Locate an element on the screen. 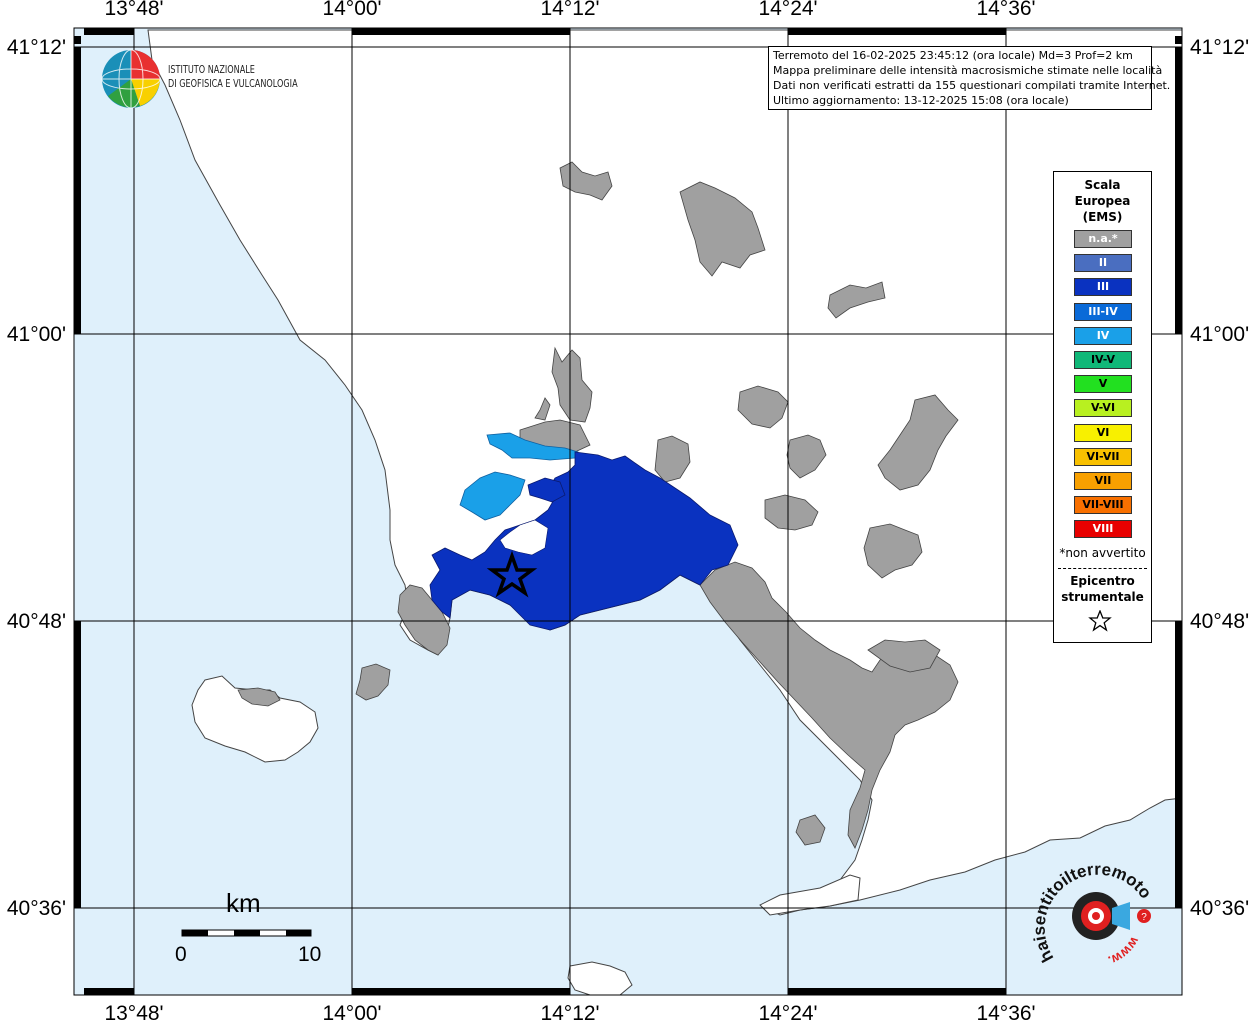 The image size is (1255, 1024). lon-labels-bottom: 13°48' 14°00' 14°12' 14°24' 14°36' is located at coordinates (569, 1013).